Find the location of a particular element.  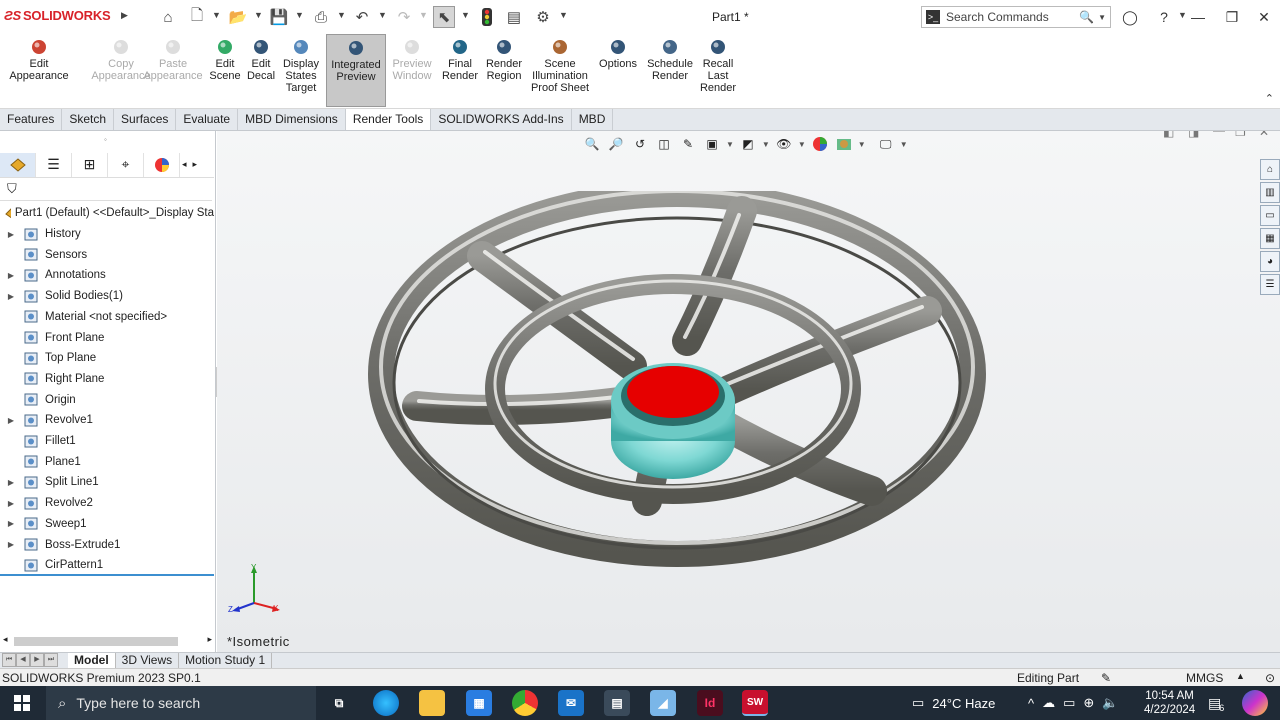

tab-scroll-right-icon: ▸ is located at coordinates (195, 164).